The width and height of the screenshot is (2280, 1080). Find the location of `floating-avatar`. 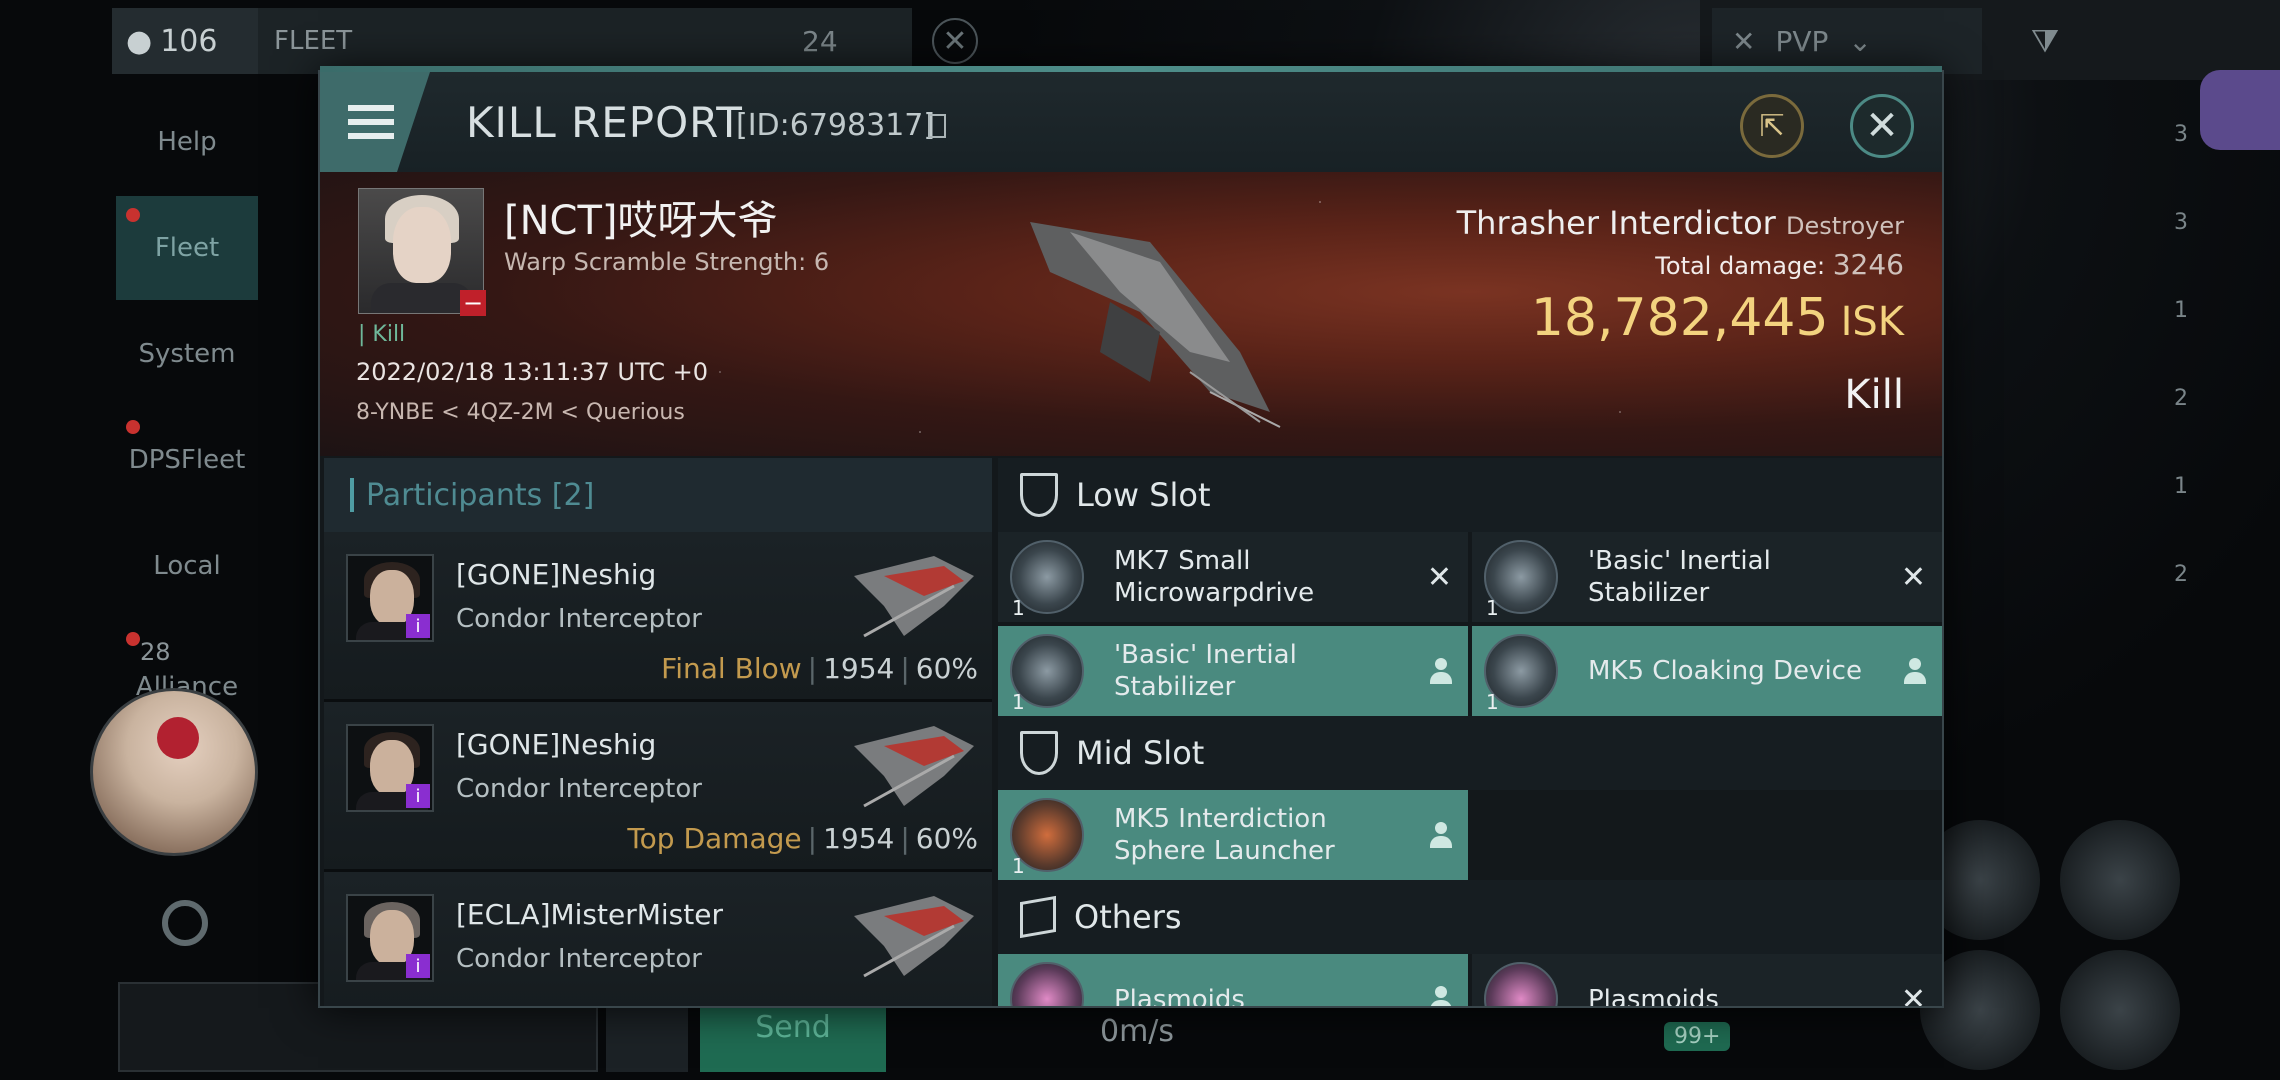

floating-avatar is located at coordinates (174, 772).